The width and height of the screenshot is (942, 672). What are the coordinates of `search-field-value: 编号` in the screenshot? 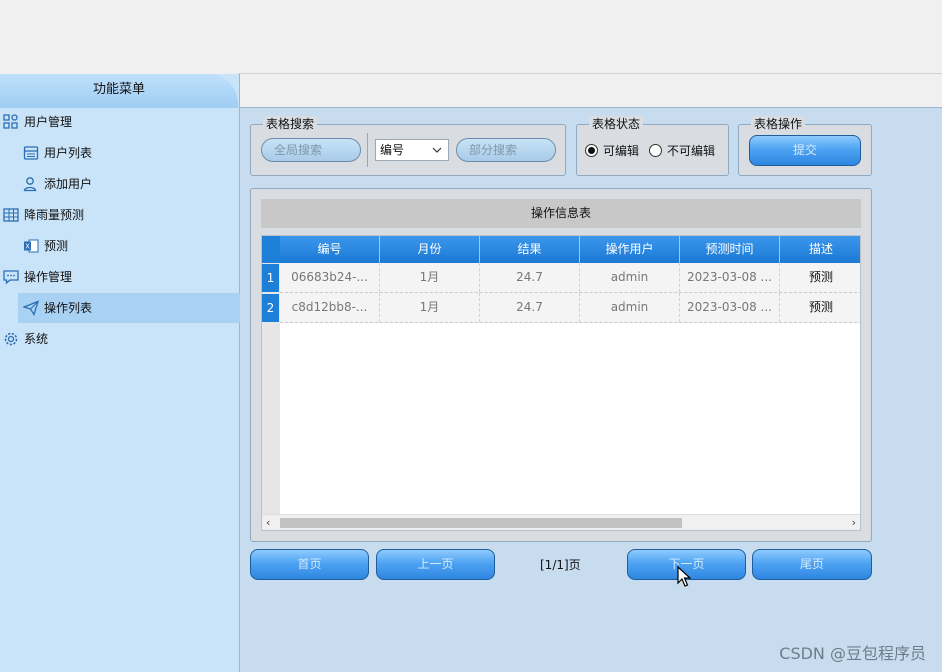 It's located at (392, 150).